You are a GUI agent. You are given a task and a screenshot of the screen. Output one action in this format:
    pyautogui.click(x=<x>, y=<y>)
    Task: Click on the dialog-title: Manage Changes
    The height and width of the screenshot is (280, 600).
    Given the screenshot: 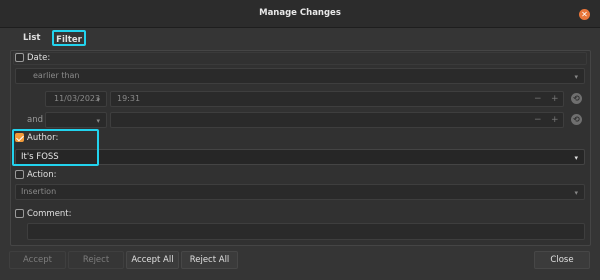 What is the action you would take?
    pyautogui.click(x=300, y=13)
    